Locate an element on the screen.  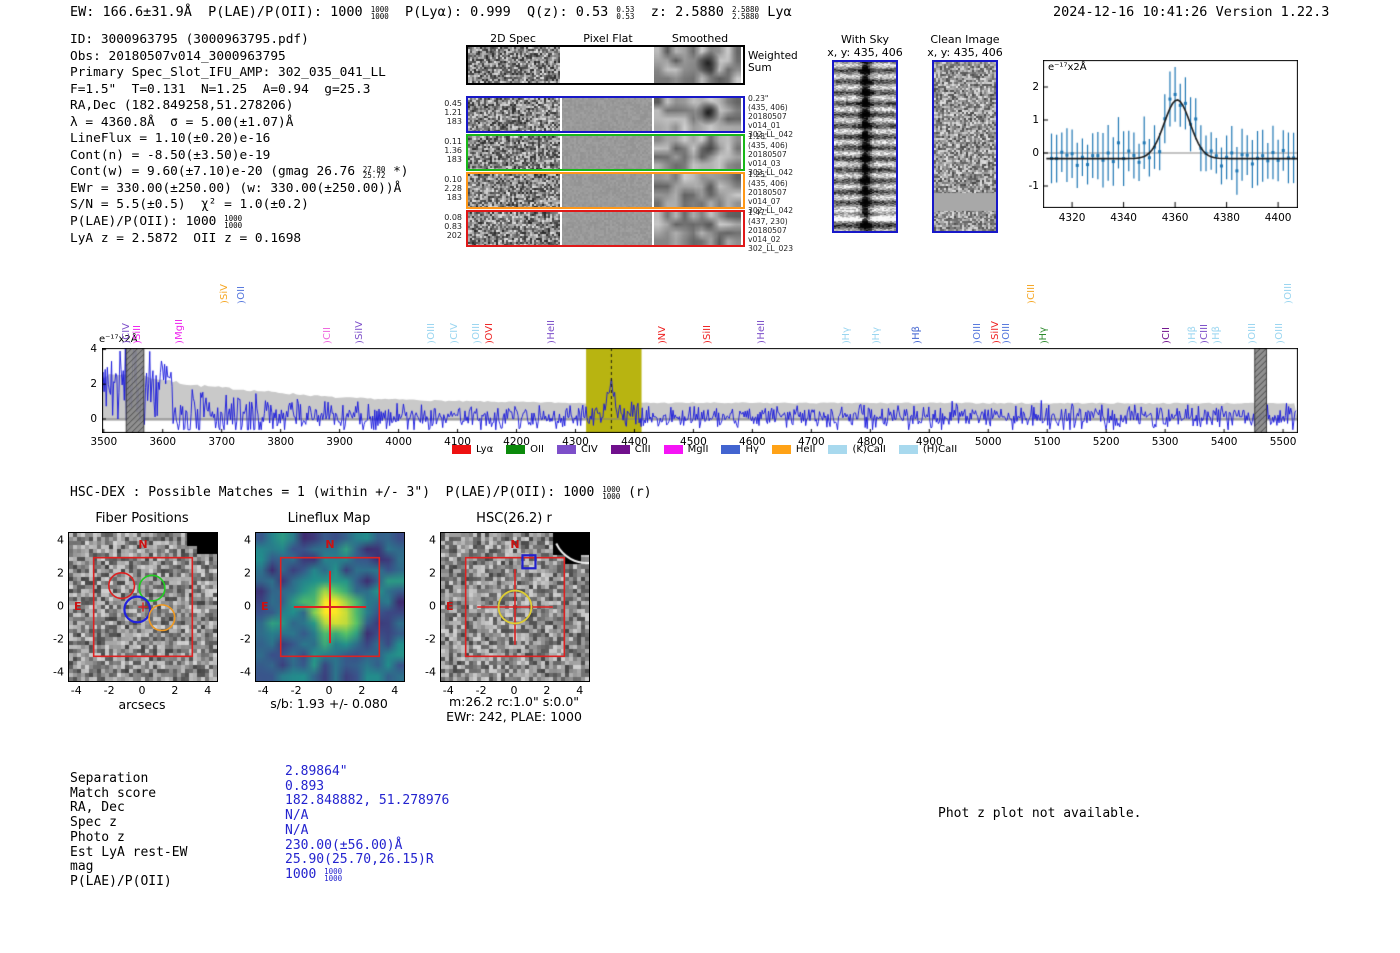
fiber-positions-overlay is located at coordinates (143, 607).